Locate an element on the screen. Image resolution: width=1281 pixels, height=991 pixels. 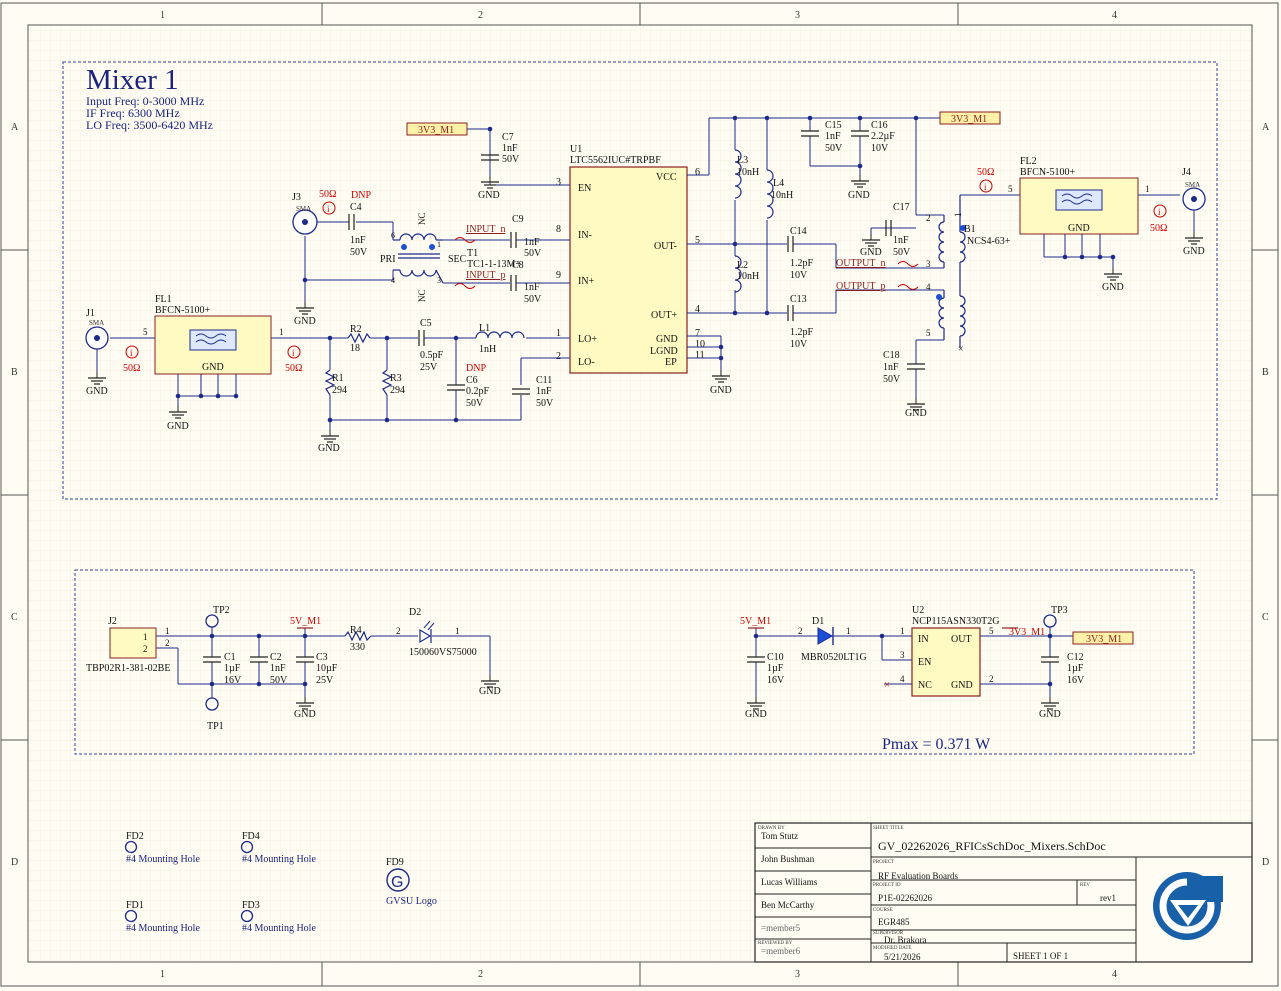
nc-label: NC is located at coordinates (422, 295).